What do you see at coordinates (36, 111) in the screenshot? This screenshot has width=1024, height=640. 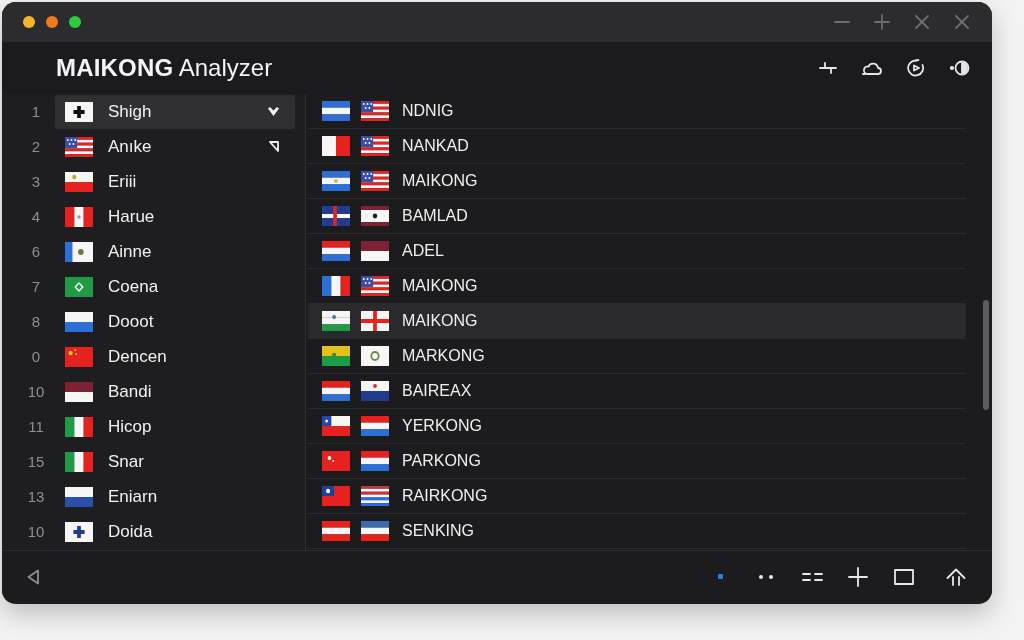 I see `row-number: 1` at bounding box center [36, 111].